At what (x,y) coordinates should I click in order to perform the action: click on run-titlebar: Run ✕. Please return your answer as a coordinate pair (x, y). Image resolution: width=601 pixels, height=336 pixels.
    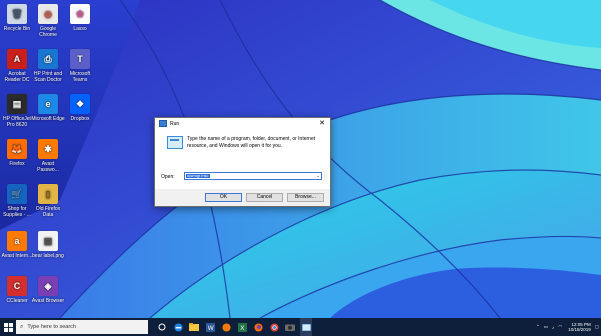
    Looking at the image, I should click on (242, 123).